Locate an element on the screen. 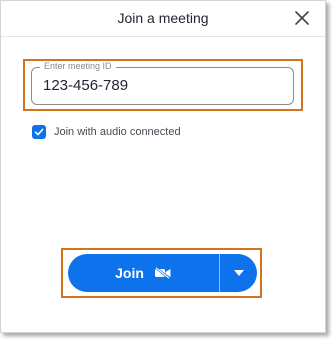  audio-checkbox is located at coordinates (39, 132).